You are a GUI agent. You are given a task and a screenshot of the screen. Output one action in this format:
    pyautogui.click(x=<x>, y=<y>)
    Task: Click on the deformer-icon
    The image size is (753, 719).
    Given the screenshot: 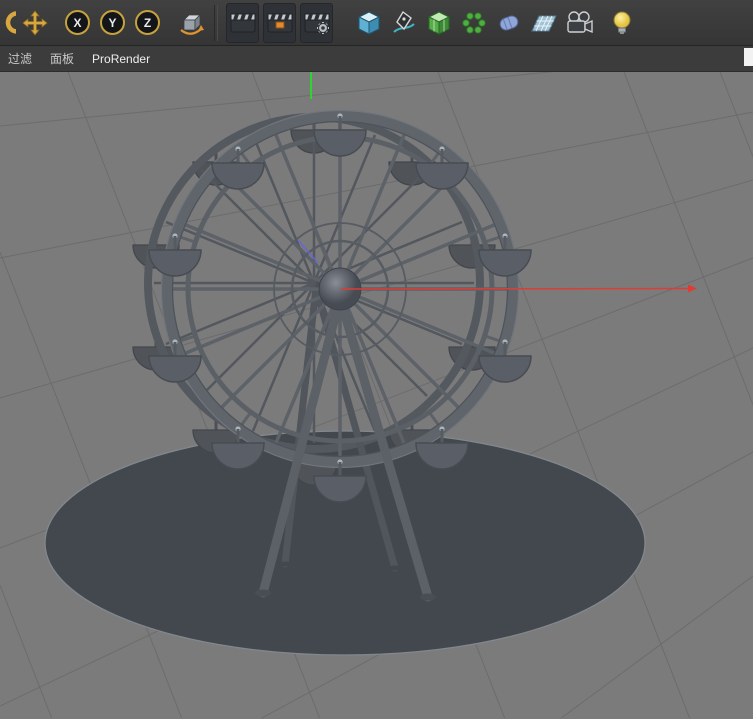 What is the action you would take?
    pyautogui.click(x=508, y=22)
    